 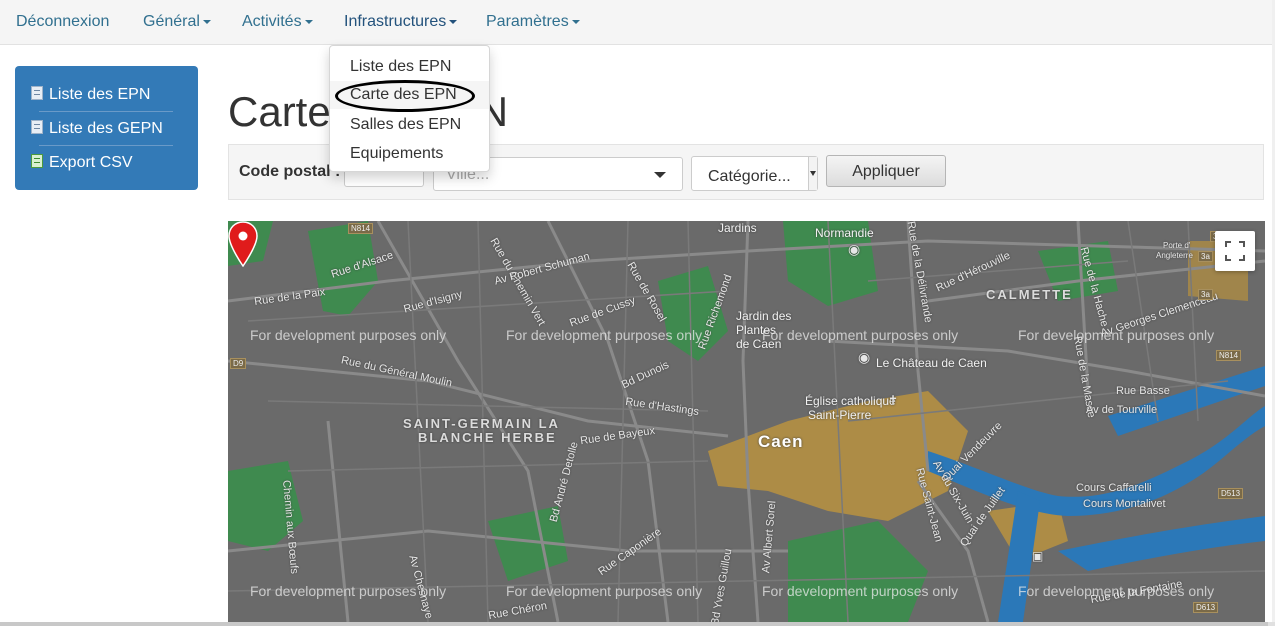 I want to click on map-poi-label: Saint-Pierre, so click(x=840, y=415).